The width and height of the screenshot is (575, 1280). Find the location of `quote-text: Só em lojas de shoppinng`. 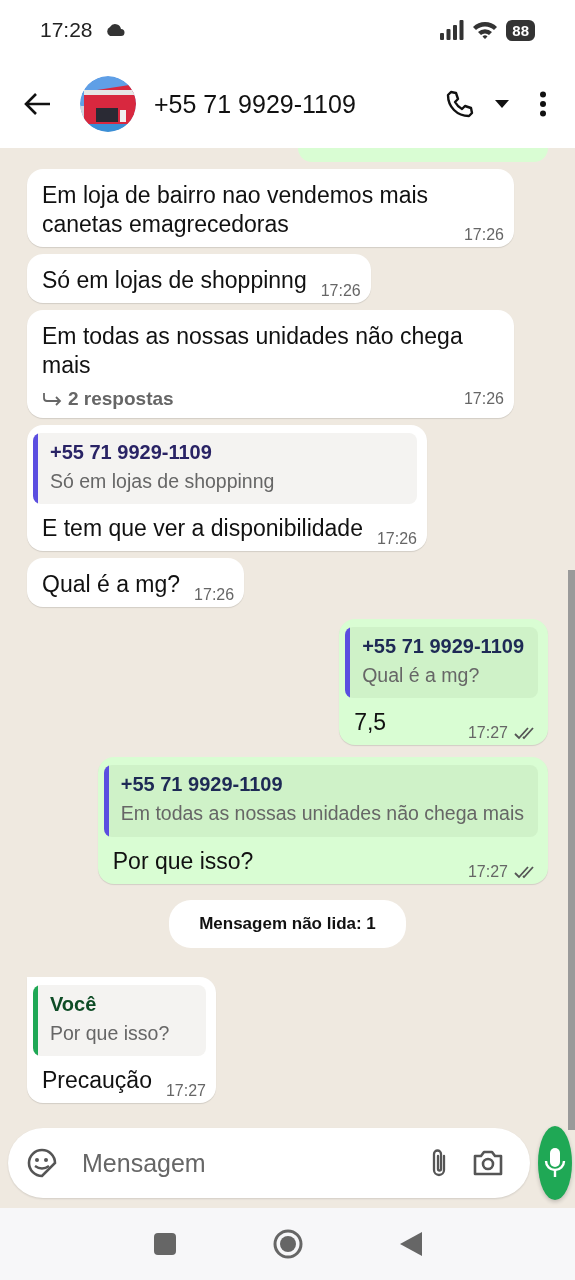

quote-text: Só em lojas de shoppinng is located at coordinates (163, 481).